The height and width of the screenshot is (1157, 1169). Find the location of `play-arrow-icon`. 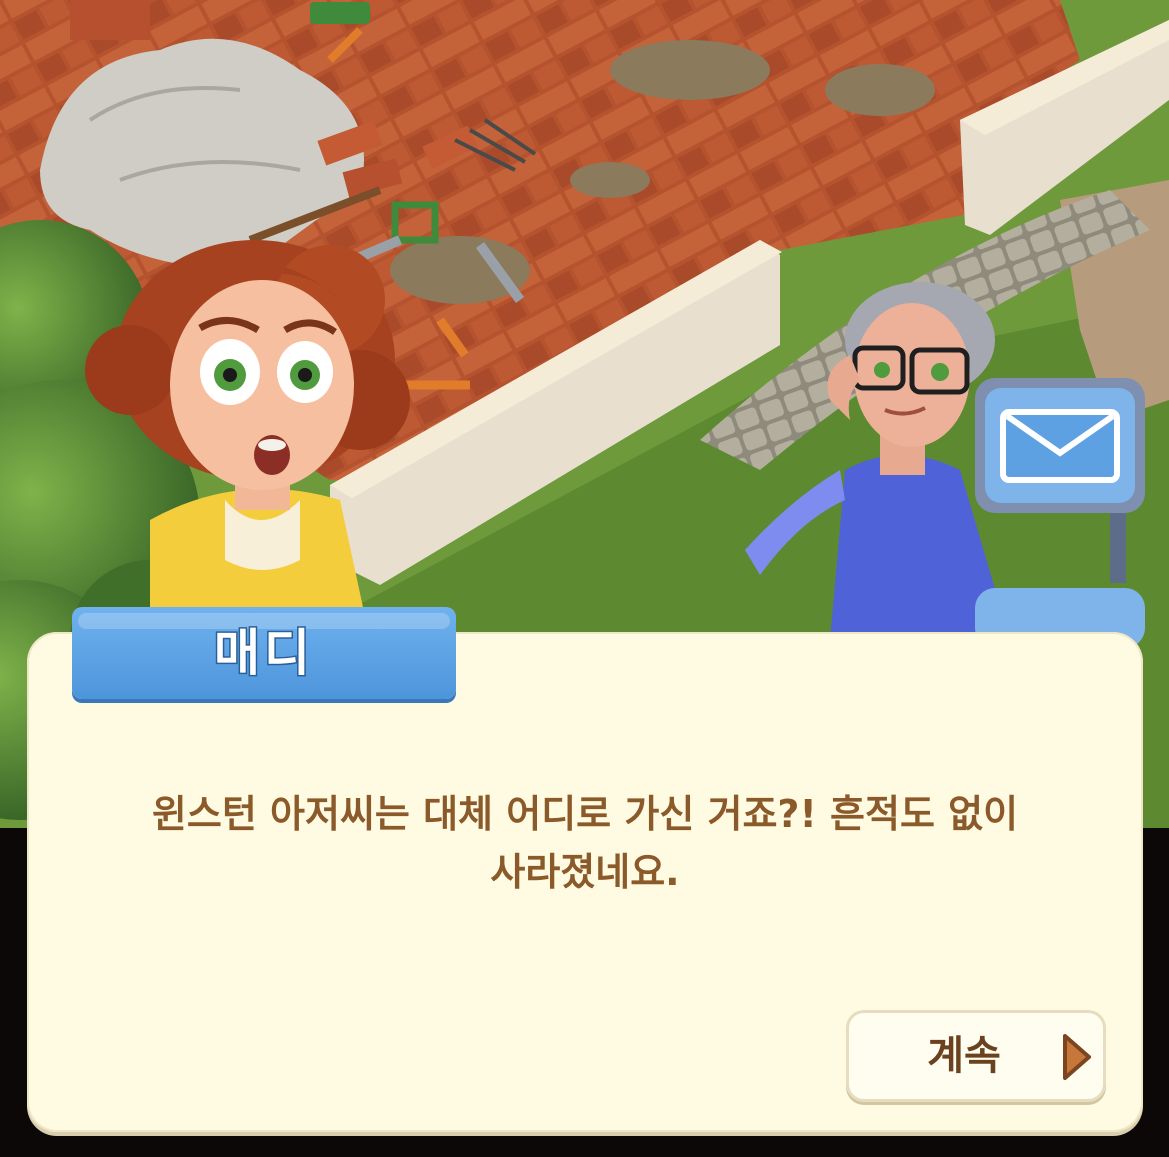

play-arrow-icon is located at coordinates (1077, 1057).